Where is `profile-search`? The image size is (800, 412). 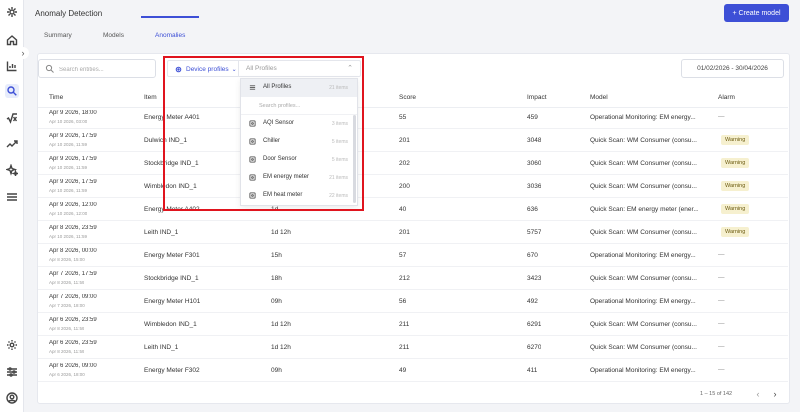
profile-search is located at coordinates (299, 106).